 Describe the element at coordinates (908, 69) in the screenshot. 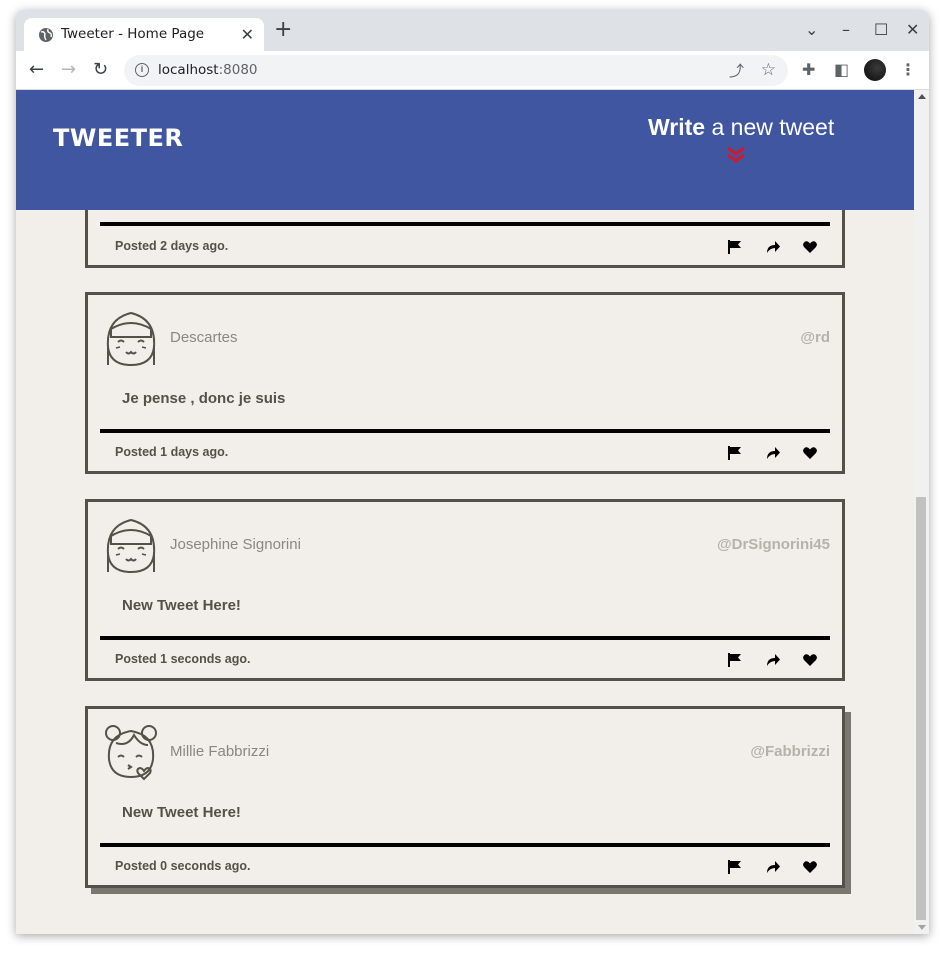

I see `menu-kebab-icon: ⋮` at that location.